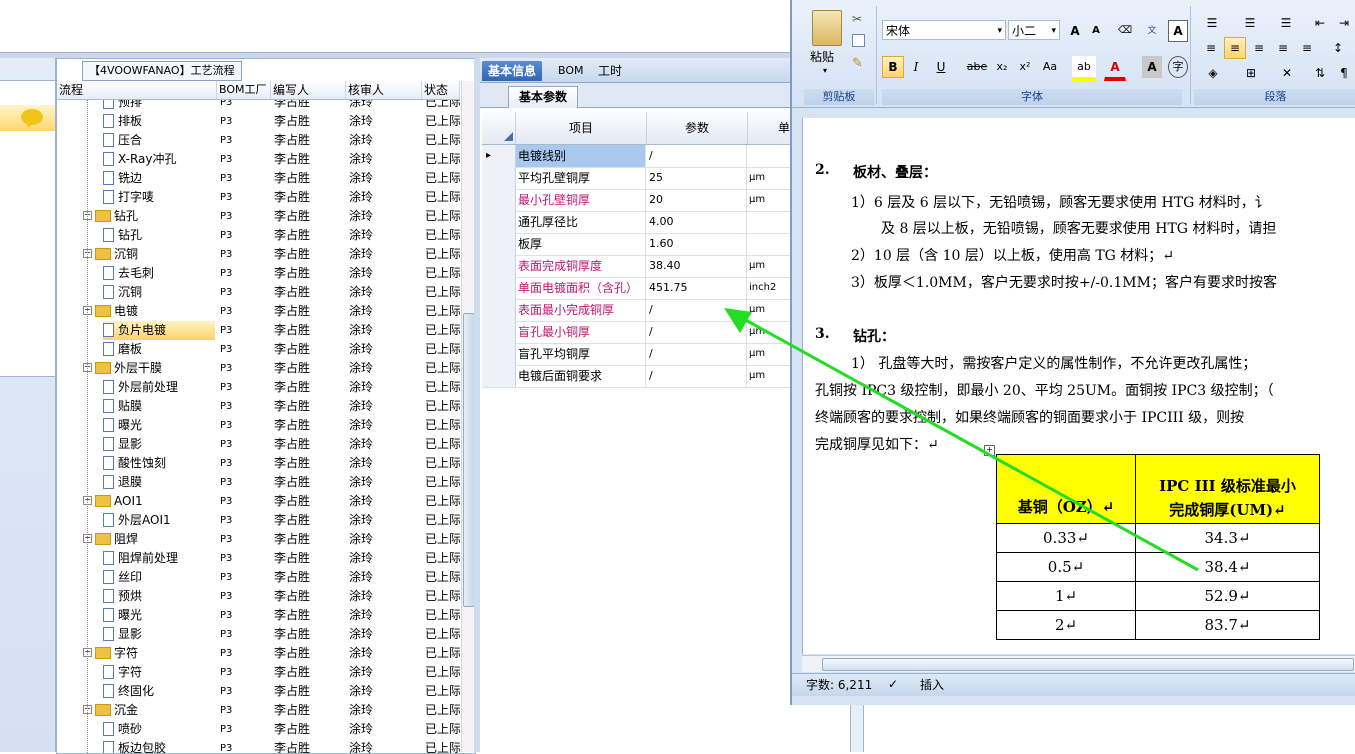 The image size is (1355, 754). What do you see at coordinates (32, 118) in the screenshot?
I see `chat-icon` at bounding box center [32, 118].